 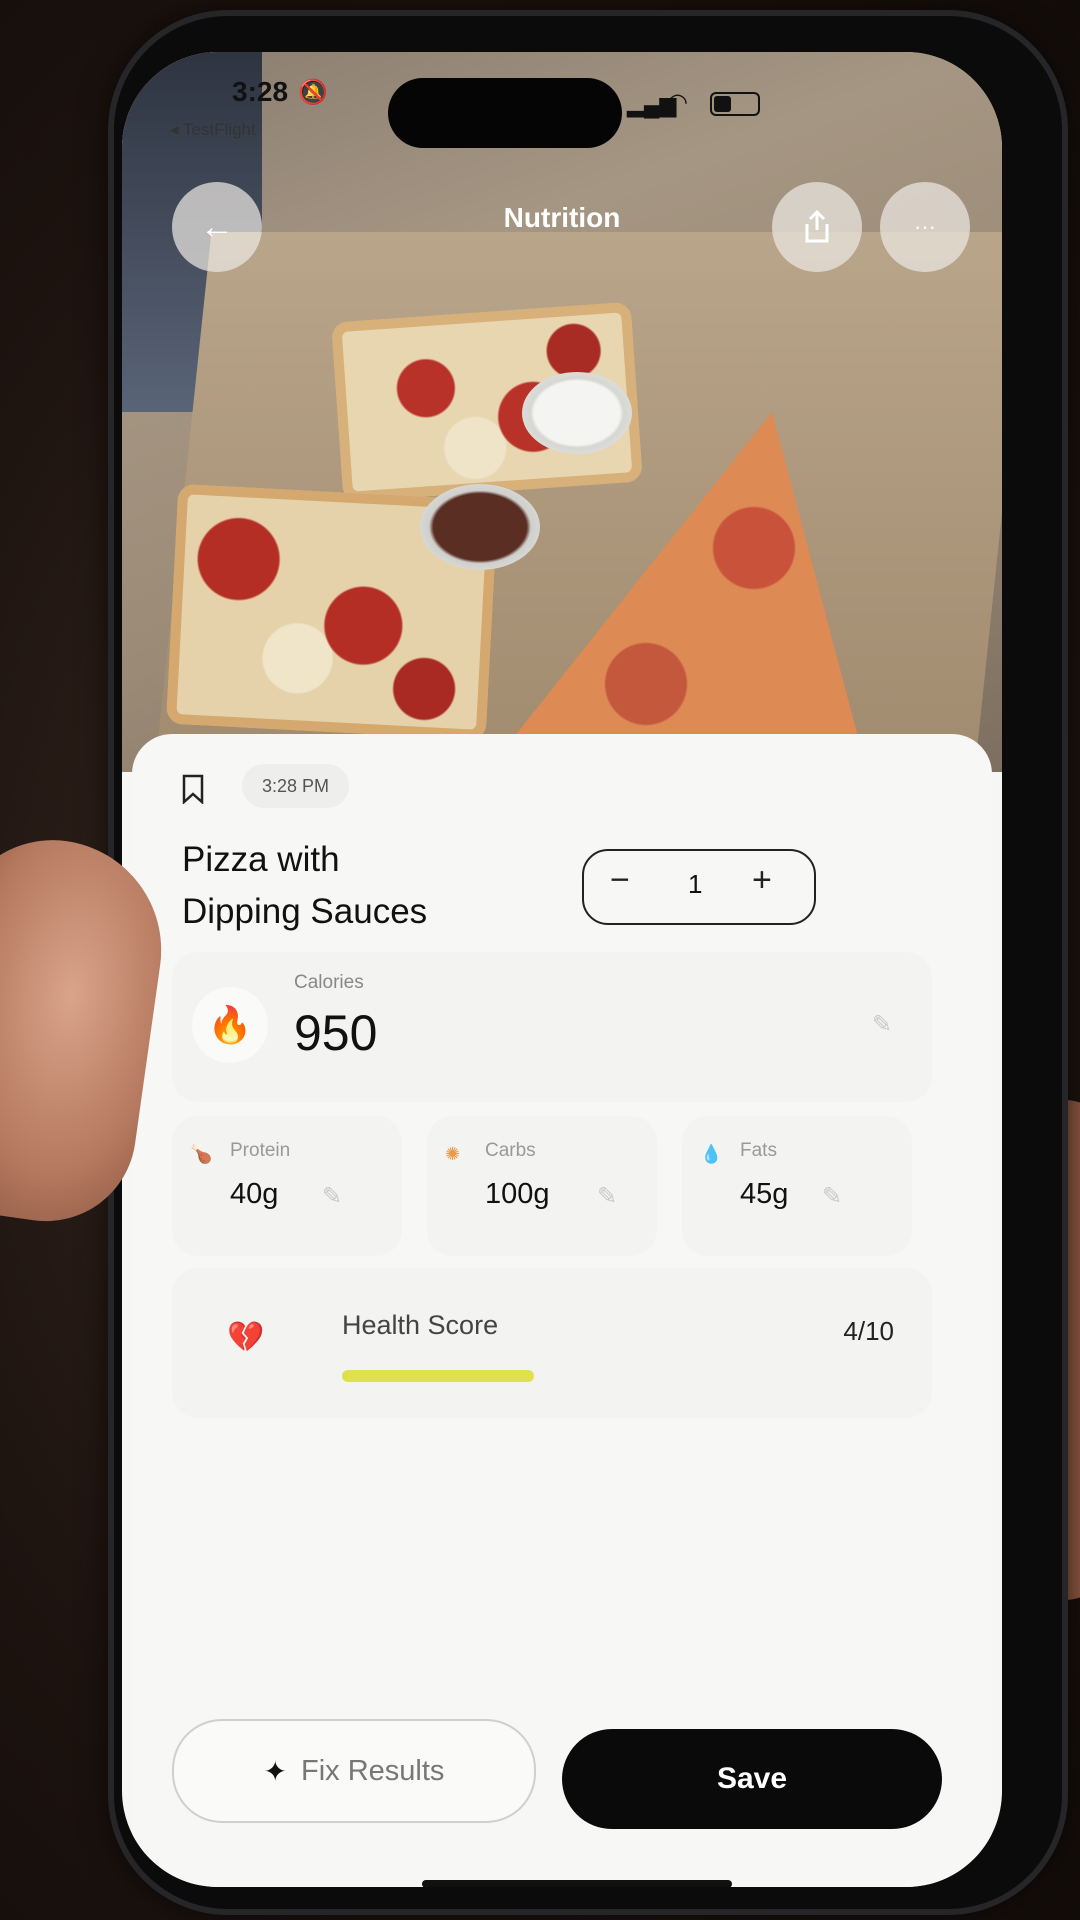 I want to click on timestamp-chip: 3:28 PM, so click(x=296, y=786).